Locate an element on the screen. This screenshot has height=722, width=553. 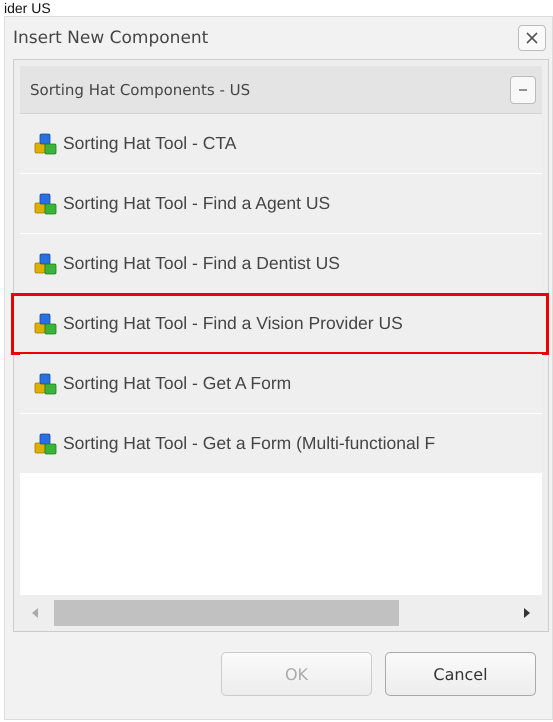
group-header: Sorting Hat Components - US is located at coordinates (281, 90).